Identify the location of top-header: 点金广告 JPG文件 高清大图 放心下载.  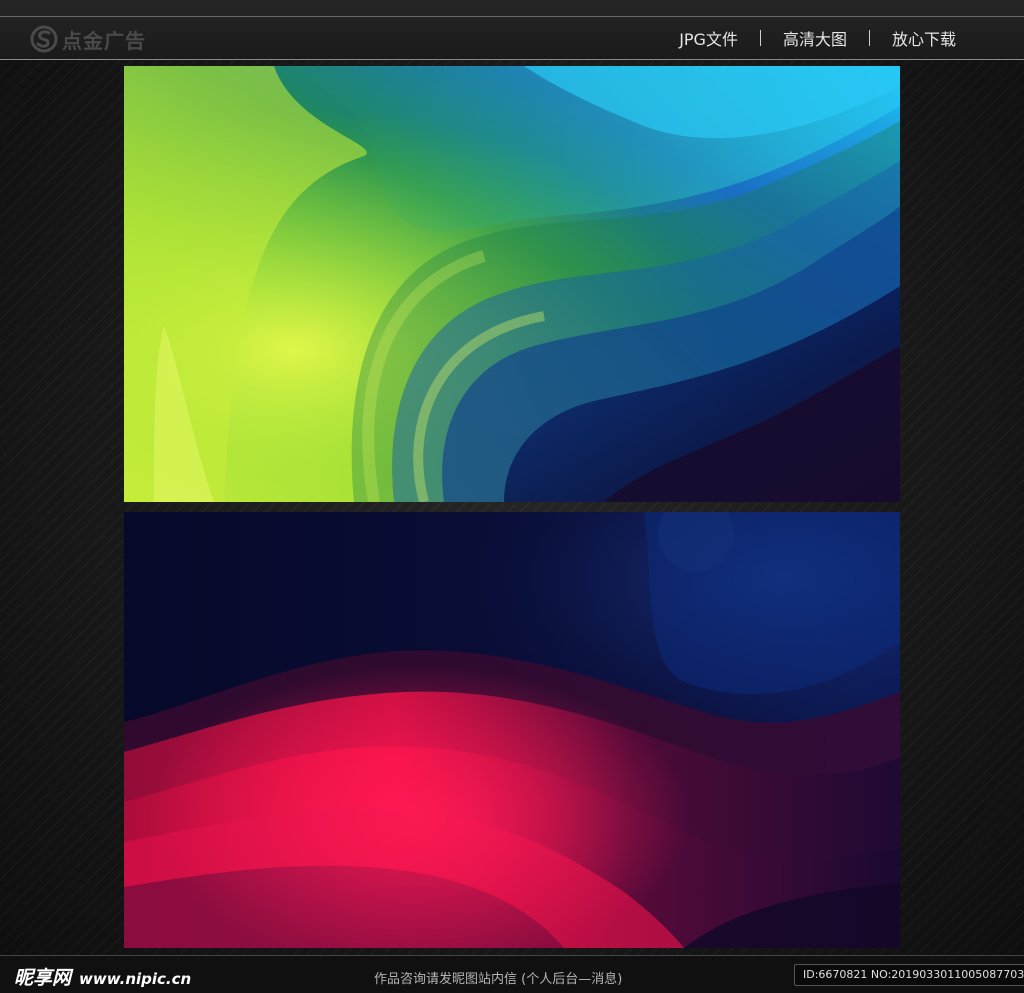
(512, 30).